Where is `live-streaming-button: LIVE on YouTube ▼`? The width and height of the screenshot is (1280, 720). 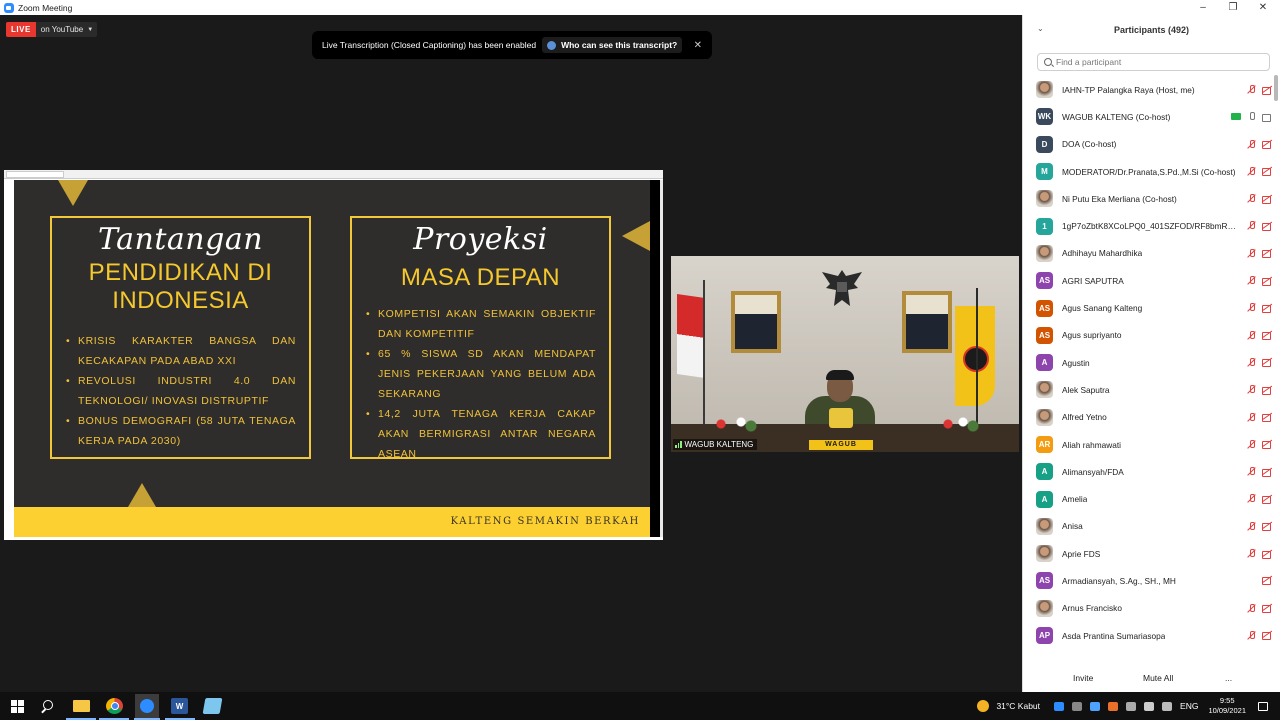
live-streaming-button: LIVE on YouTube ▼ is located at coordinates (52, 29).